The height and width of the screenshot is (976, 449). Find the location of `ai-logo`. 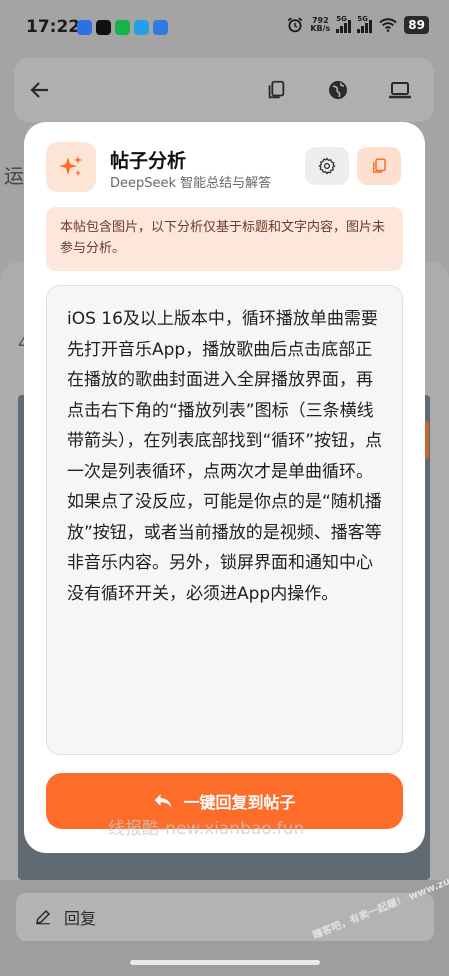

ai-logo is located at coordinates (71, 167).